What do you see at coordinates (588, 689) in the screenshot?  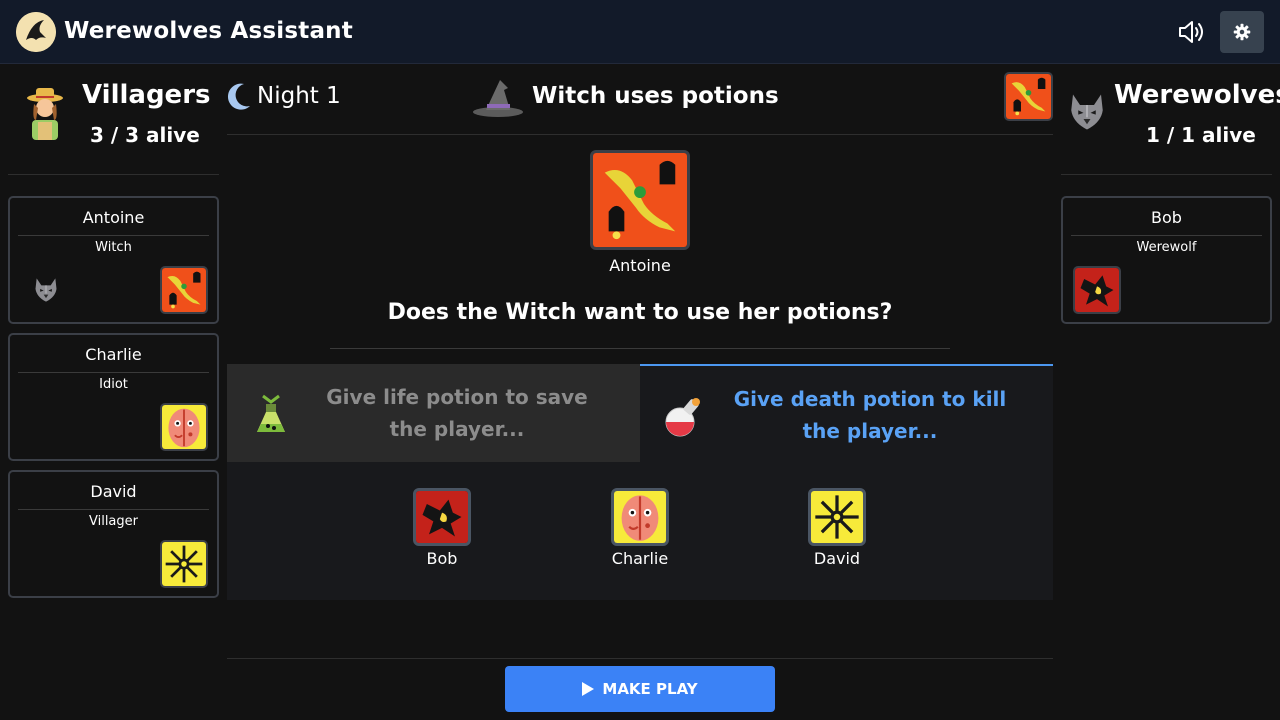 I see `play-icon` at bounding box center [588, 689].